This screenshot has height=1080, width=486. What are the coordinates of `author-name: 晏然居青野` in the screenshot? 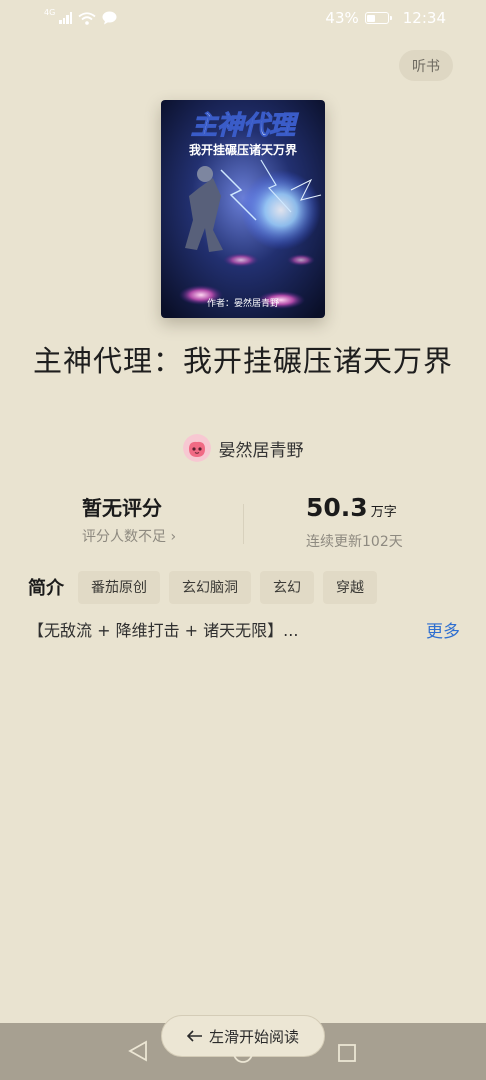 It's located at (261, 450).